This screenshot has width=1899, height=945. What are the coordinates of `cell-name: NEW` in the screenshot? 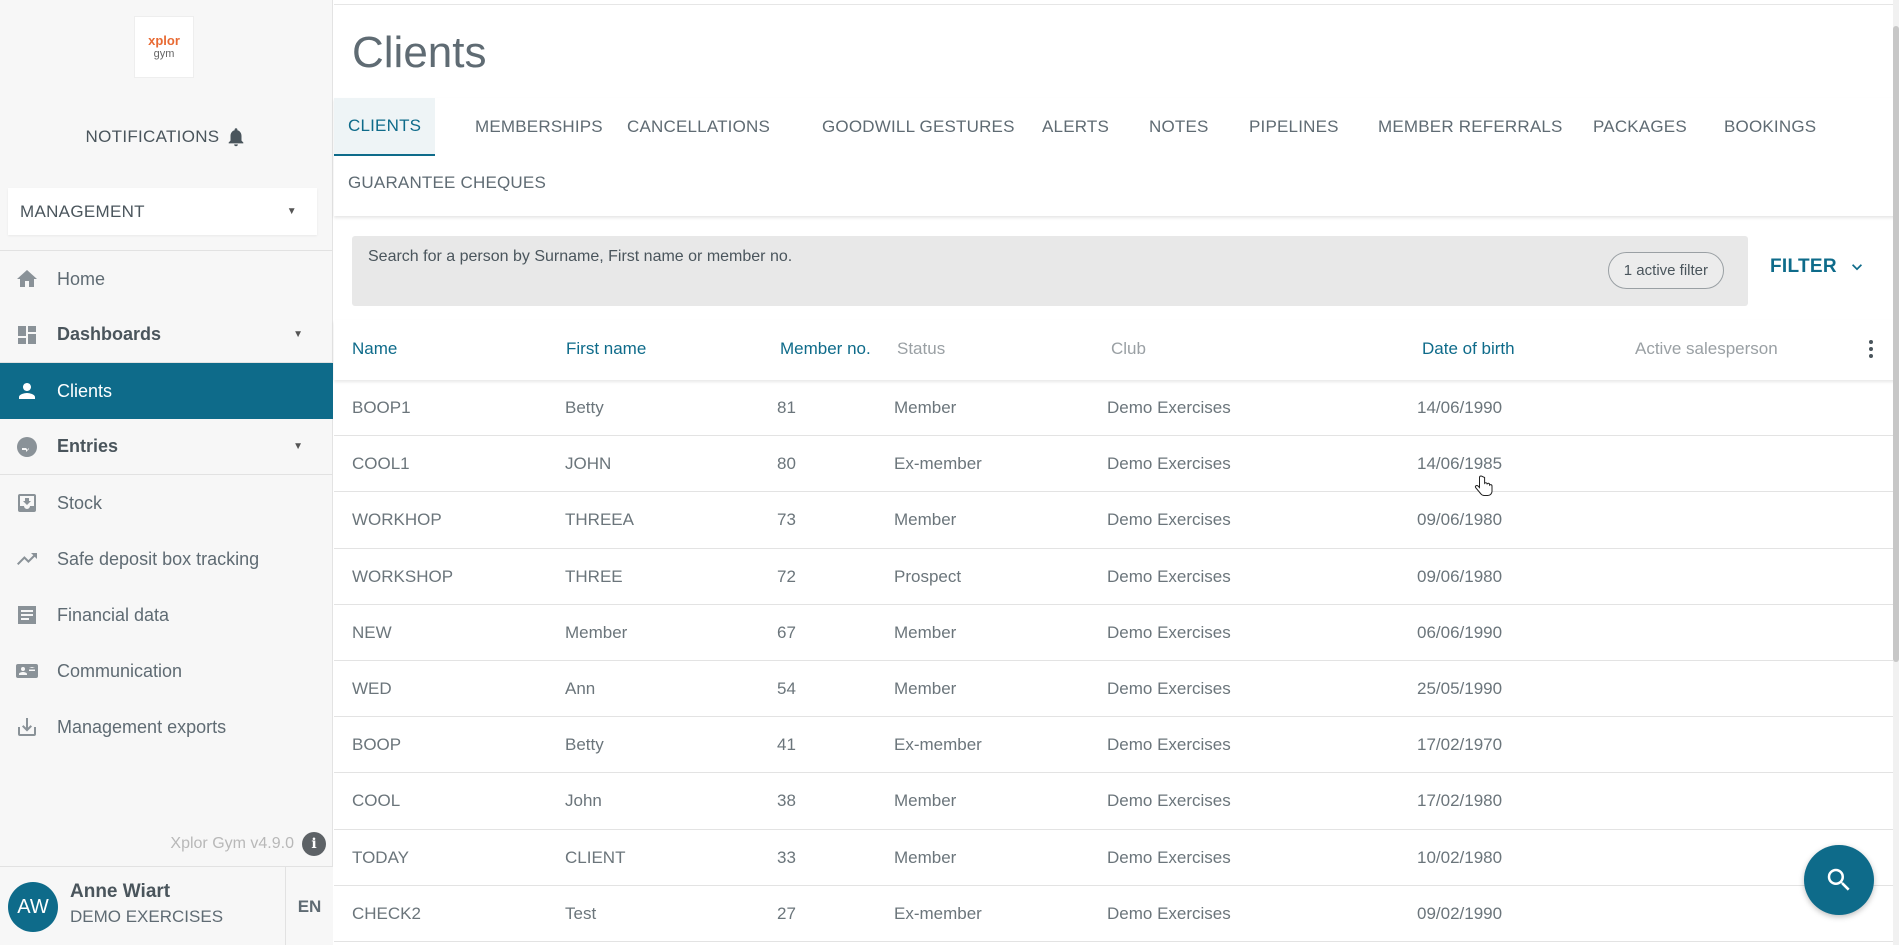 It's located at (372, 632).